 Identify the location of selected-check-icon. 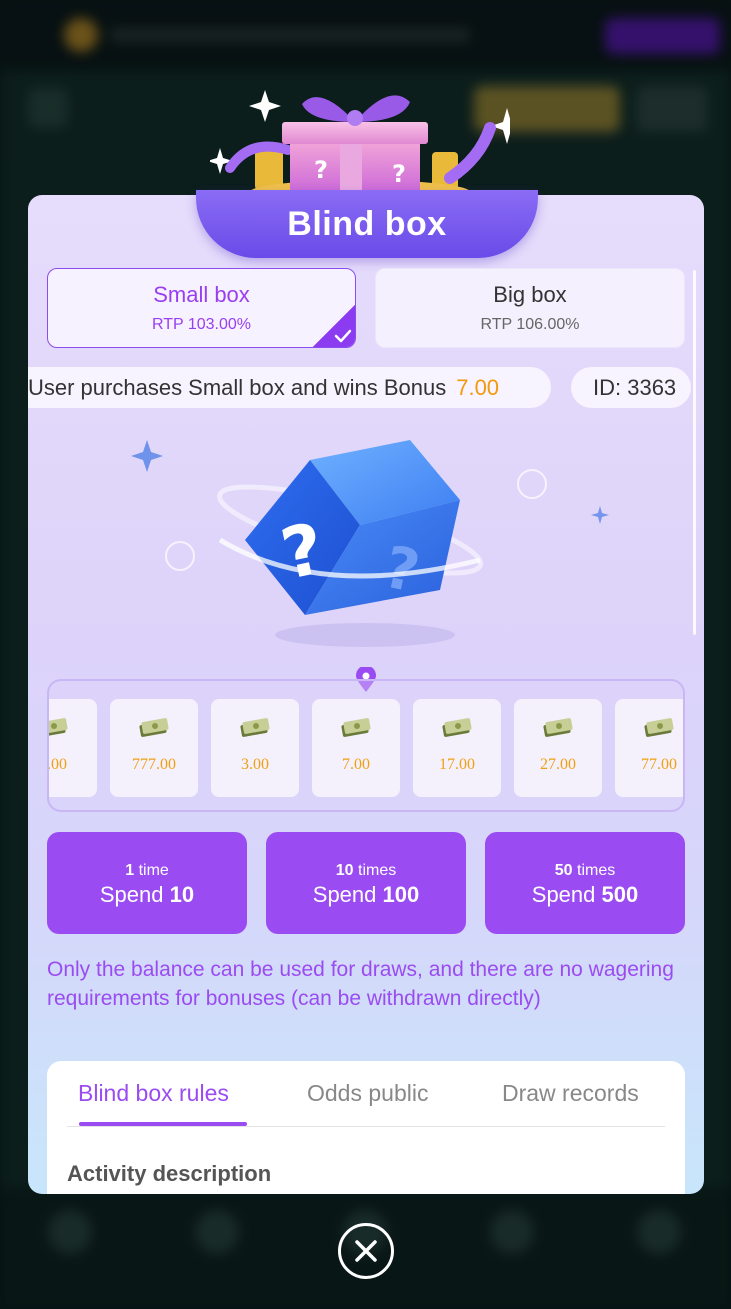
(333, 325).